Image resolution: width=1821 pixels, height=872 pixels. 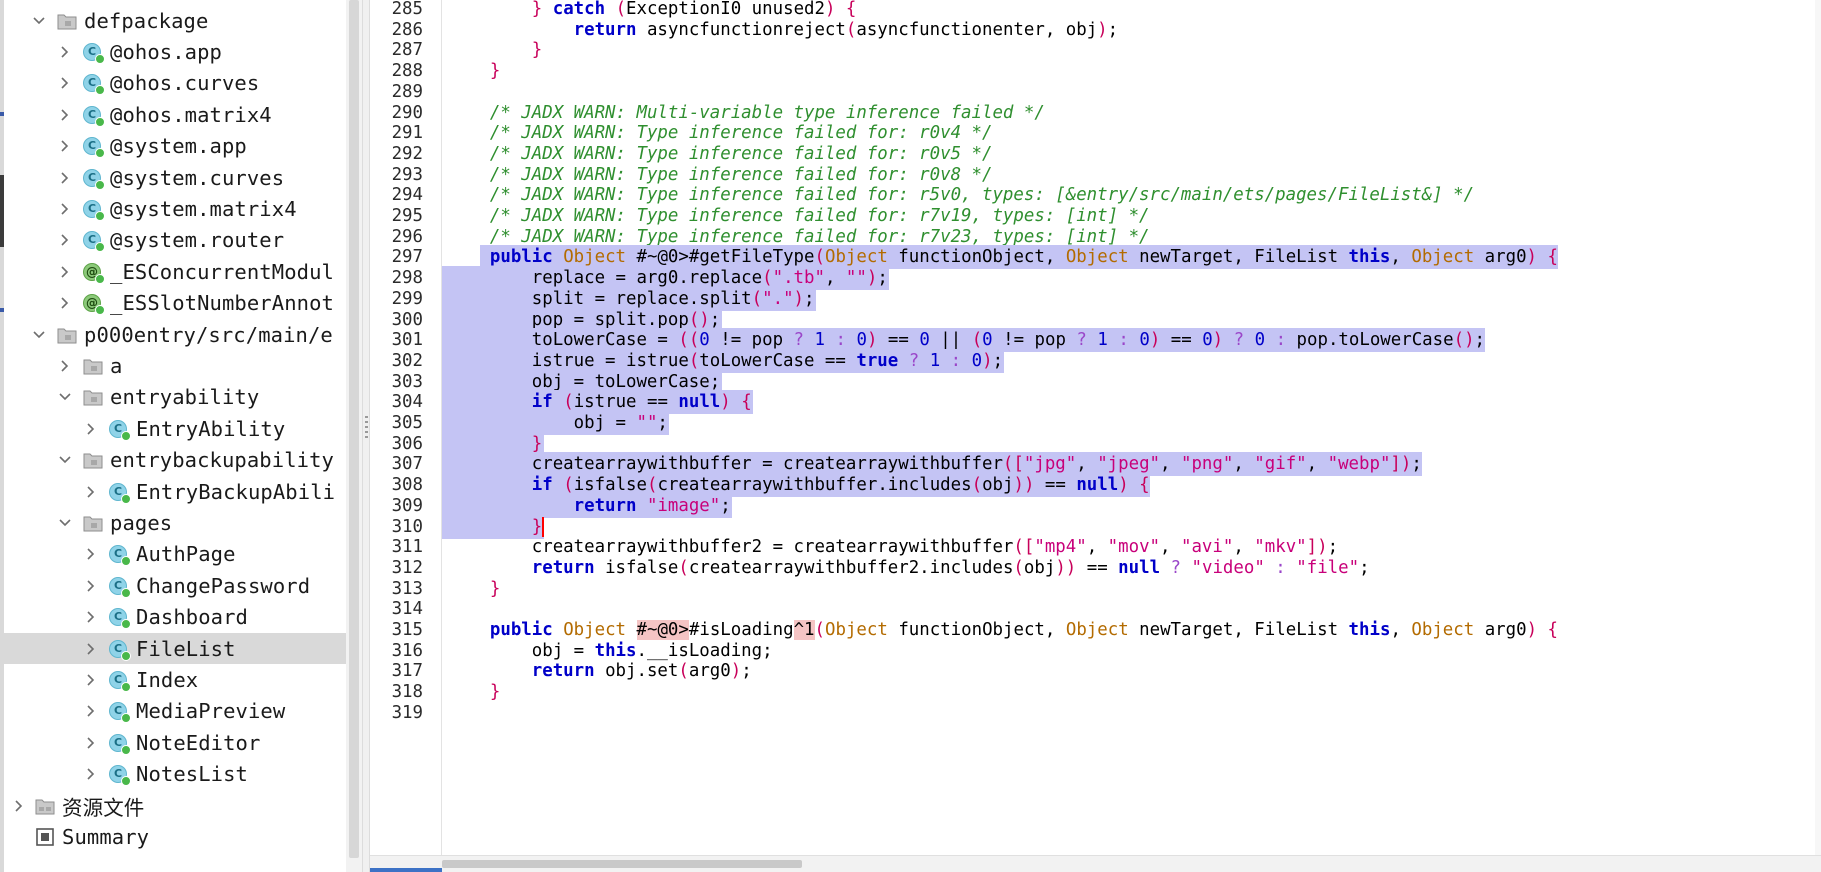 I want to click on token-str: "webp", so click(x=1359, y=464).